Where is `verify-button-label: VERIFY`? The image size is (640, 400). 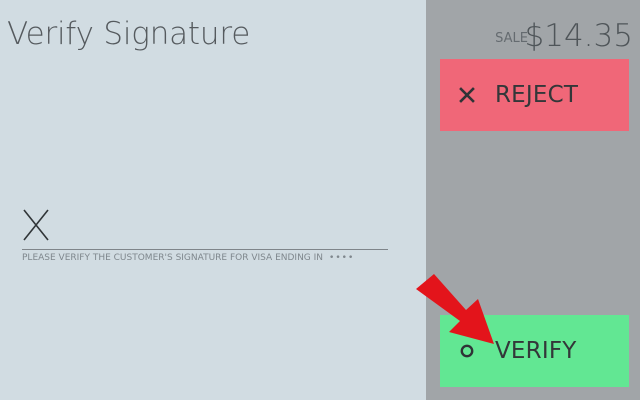
verify-button-label: VERIFY is located at coordinates (536, 351).